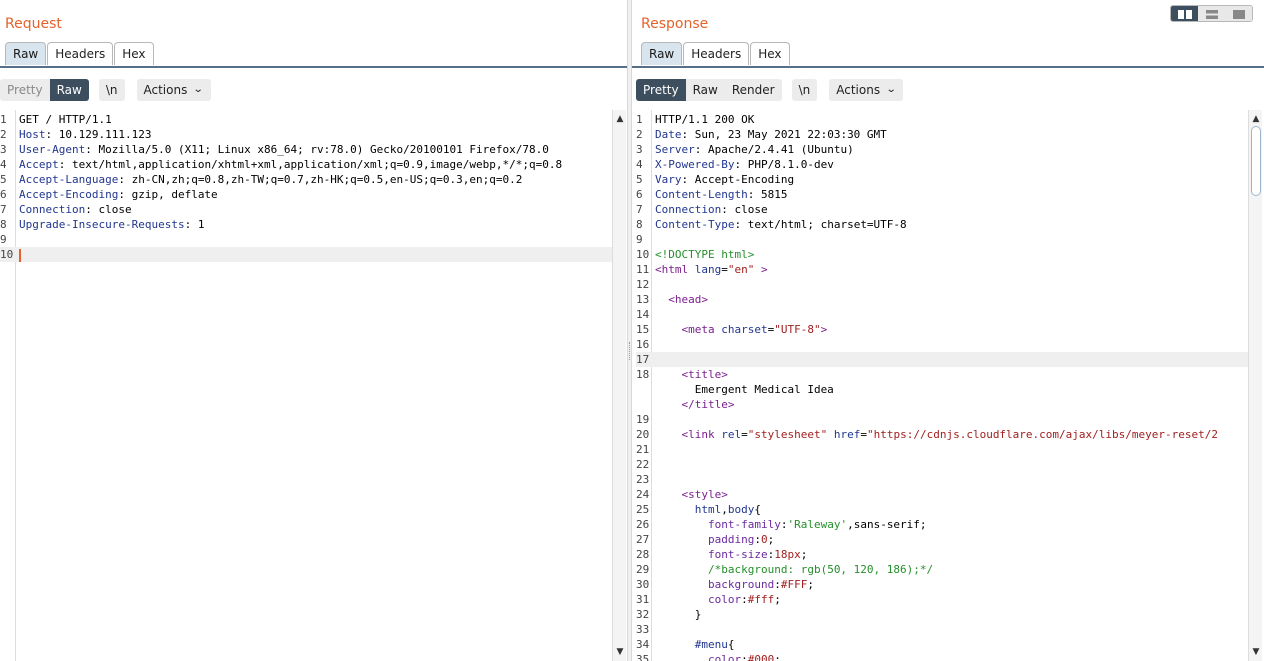 The image size is (1264, 661). What do you see at coordinates (942, 629) in the screenshot?
I see `code-line: 33` at bounding box center [942, 629].